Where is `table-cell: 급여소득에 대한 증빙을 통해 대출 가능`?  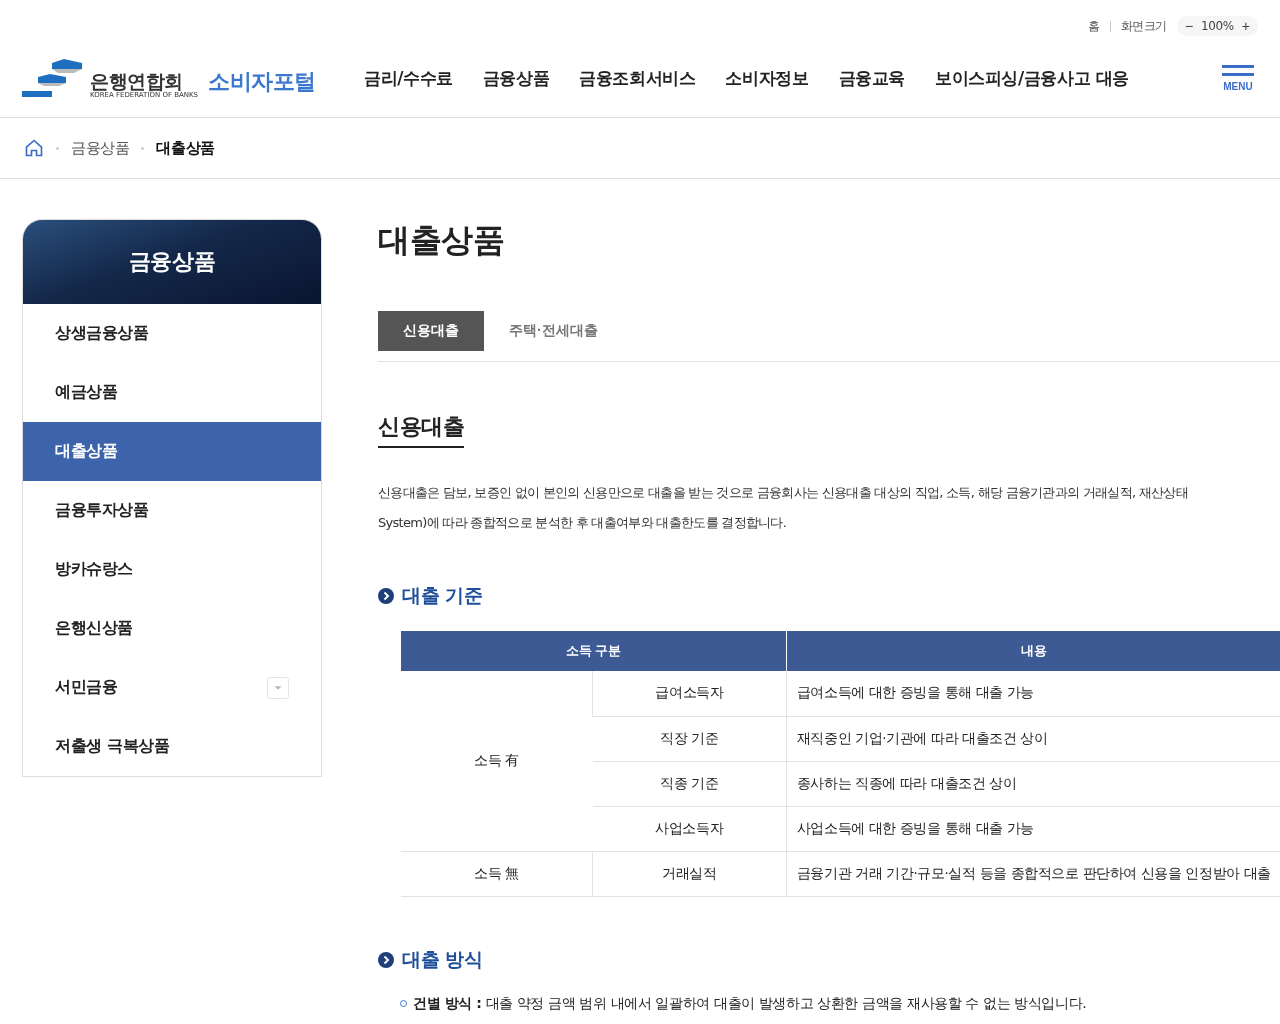 table-cell: 급여소득에 대한 증빙을 통해 대출 가능 is located at coordinates (1033, 693).